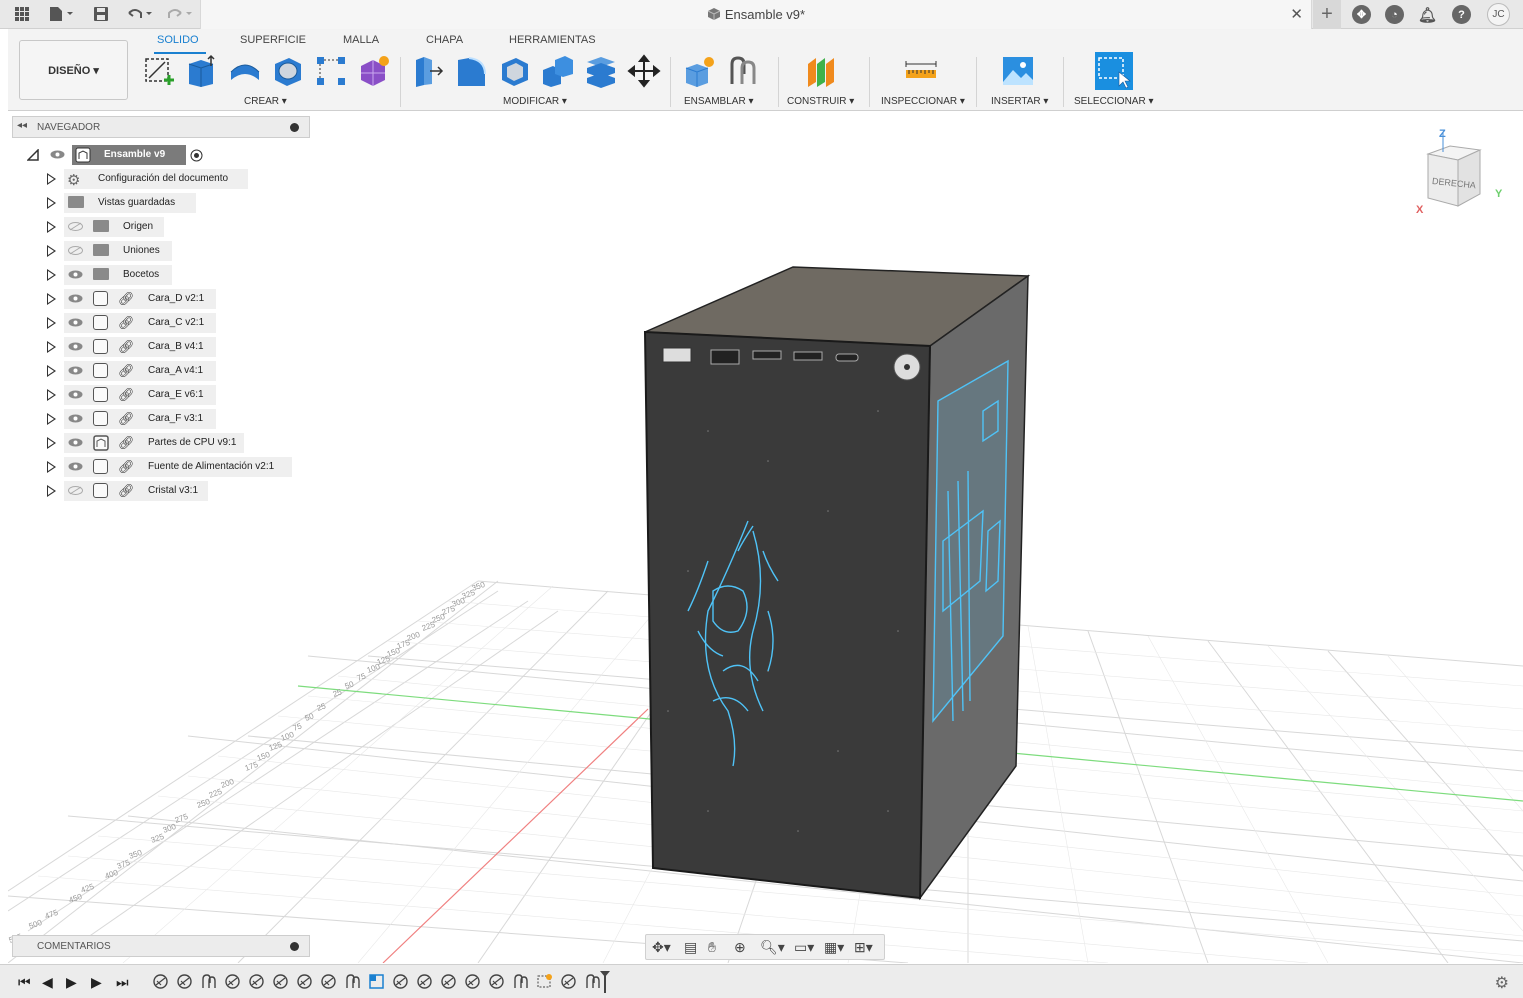 The height and width of the screenshot is (998, 1523). Describe the element at coordinates (1461, 14) in the screenshot. I see `help-icon: ?` at that location.